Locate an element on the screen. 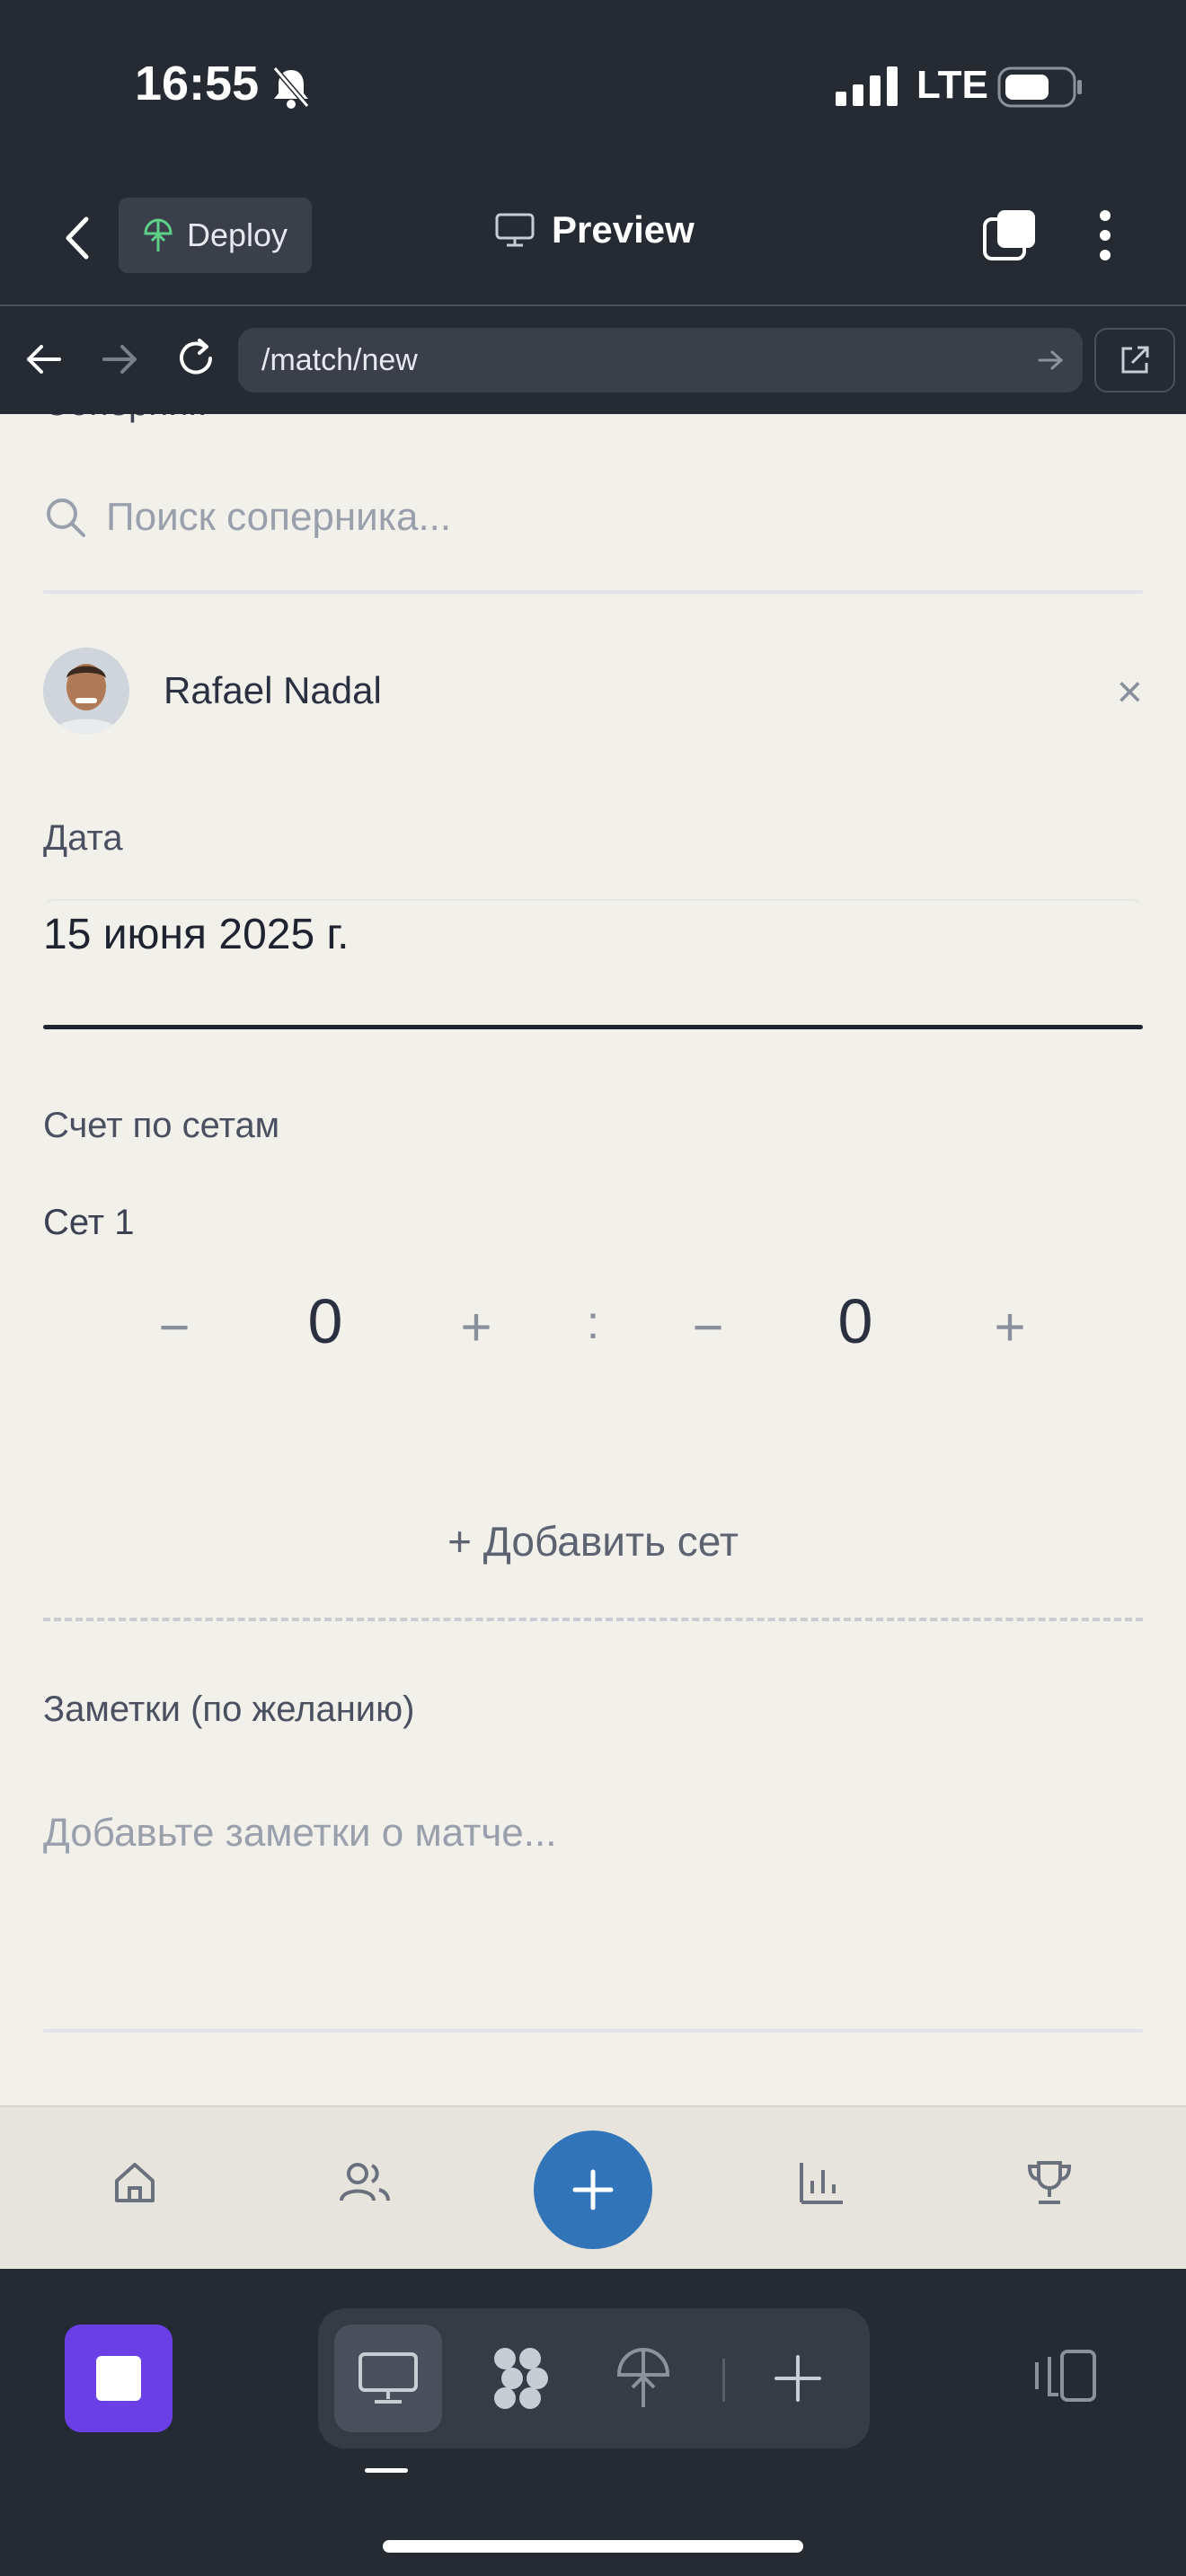 This screenshot has height=2576, width=1186. player-score-value: 0 is located at coordinates (325, 1321).